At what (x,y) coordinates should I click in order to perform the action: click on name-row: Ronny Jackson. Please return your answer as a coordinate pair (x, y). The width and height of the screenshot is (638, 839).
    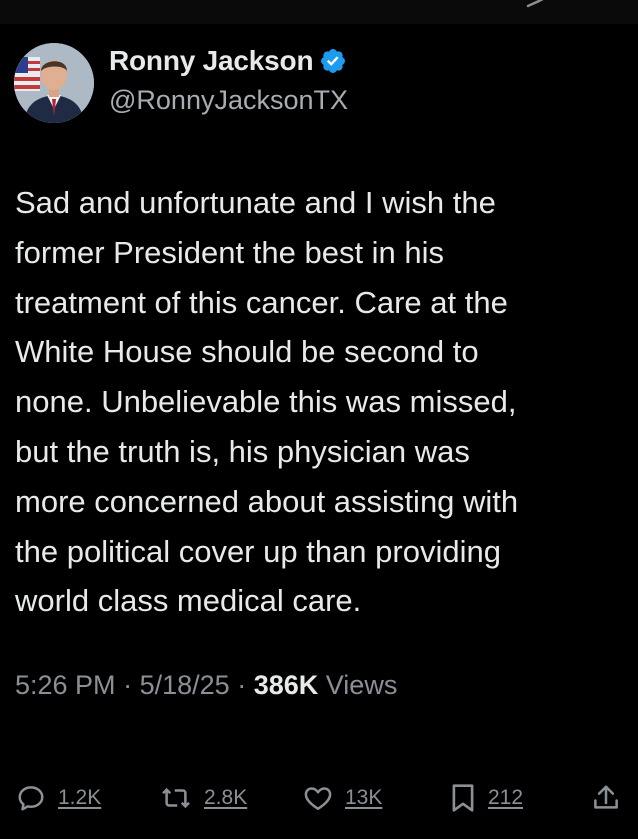
    Looking at the image, I should click on (228, 61).